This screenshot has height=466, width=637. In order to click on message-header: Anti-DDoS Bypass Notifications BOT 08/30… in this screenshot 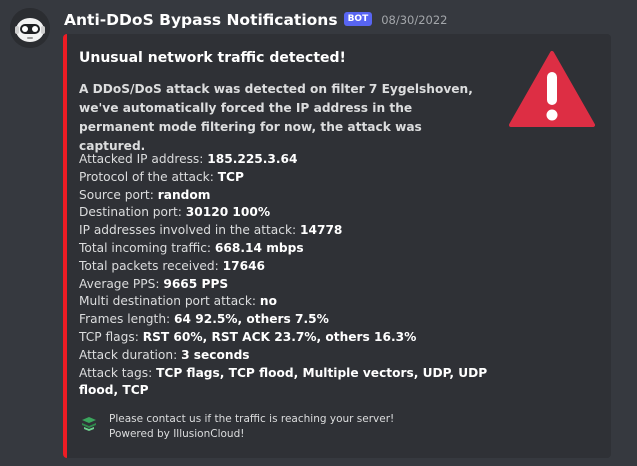, I will do `click(256, 20)`.